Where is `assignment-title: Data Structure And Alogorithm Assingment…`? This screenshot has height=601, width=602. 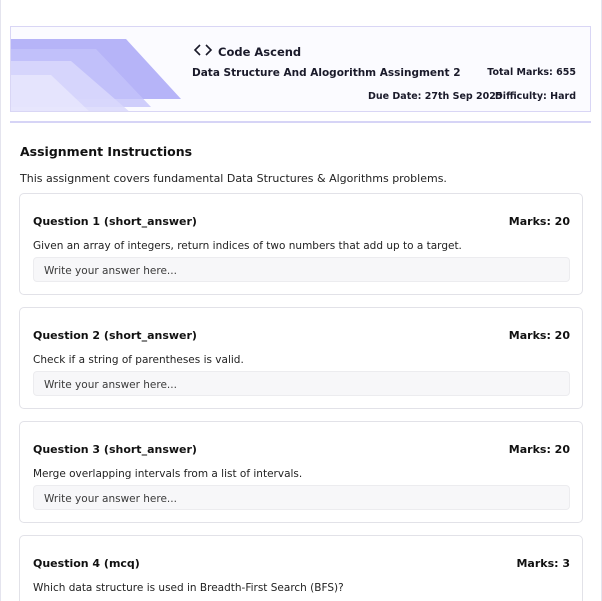
assignment-title: Data Structure And Alogorithm Assingment… is located at coordinates (326, 73).